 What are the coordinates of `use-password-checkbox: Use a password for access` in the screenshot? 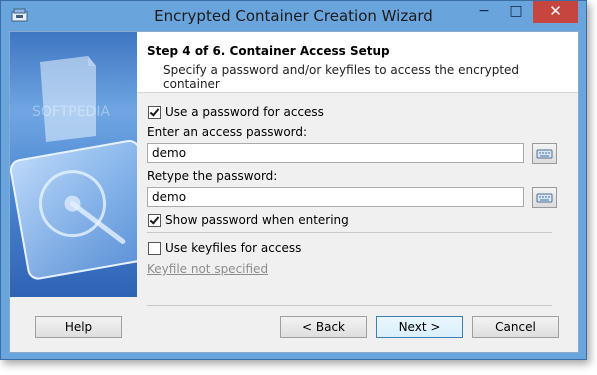 It's located at (236, 112).